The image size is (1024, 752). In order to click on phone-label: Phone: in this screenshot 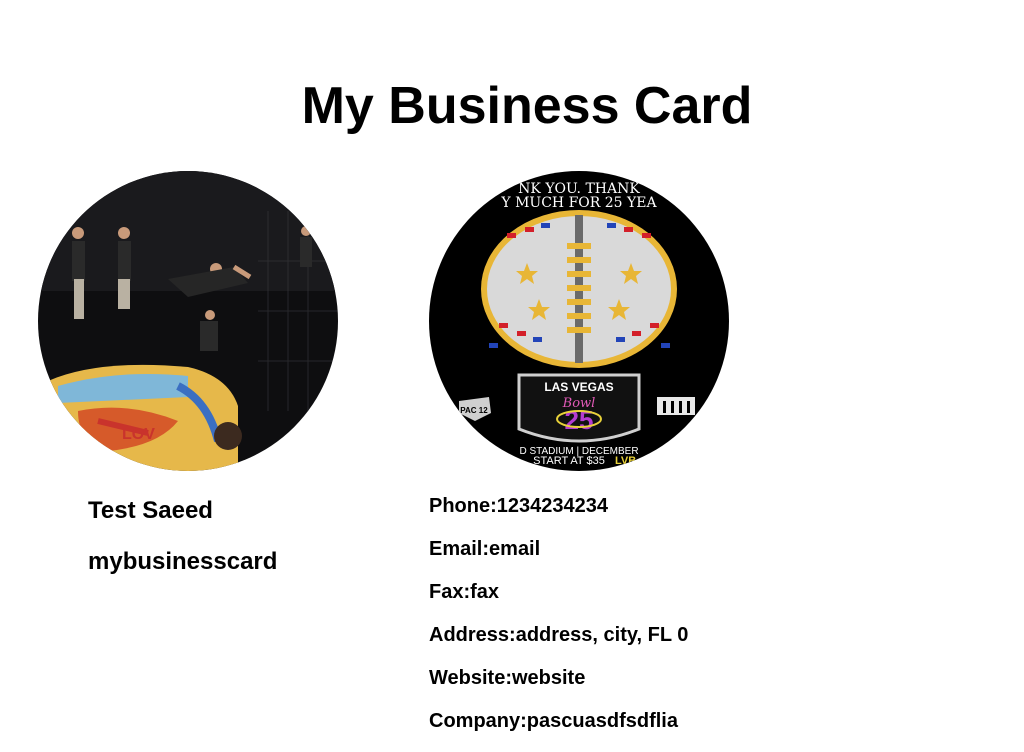, I will do `click(463, 506)`.